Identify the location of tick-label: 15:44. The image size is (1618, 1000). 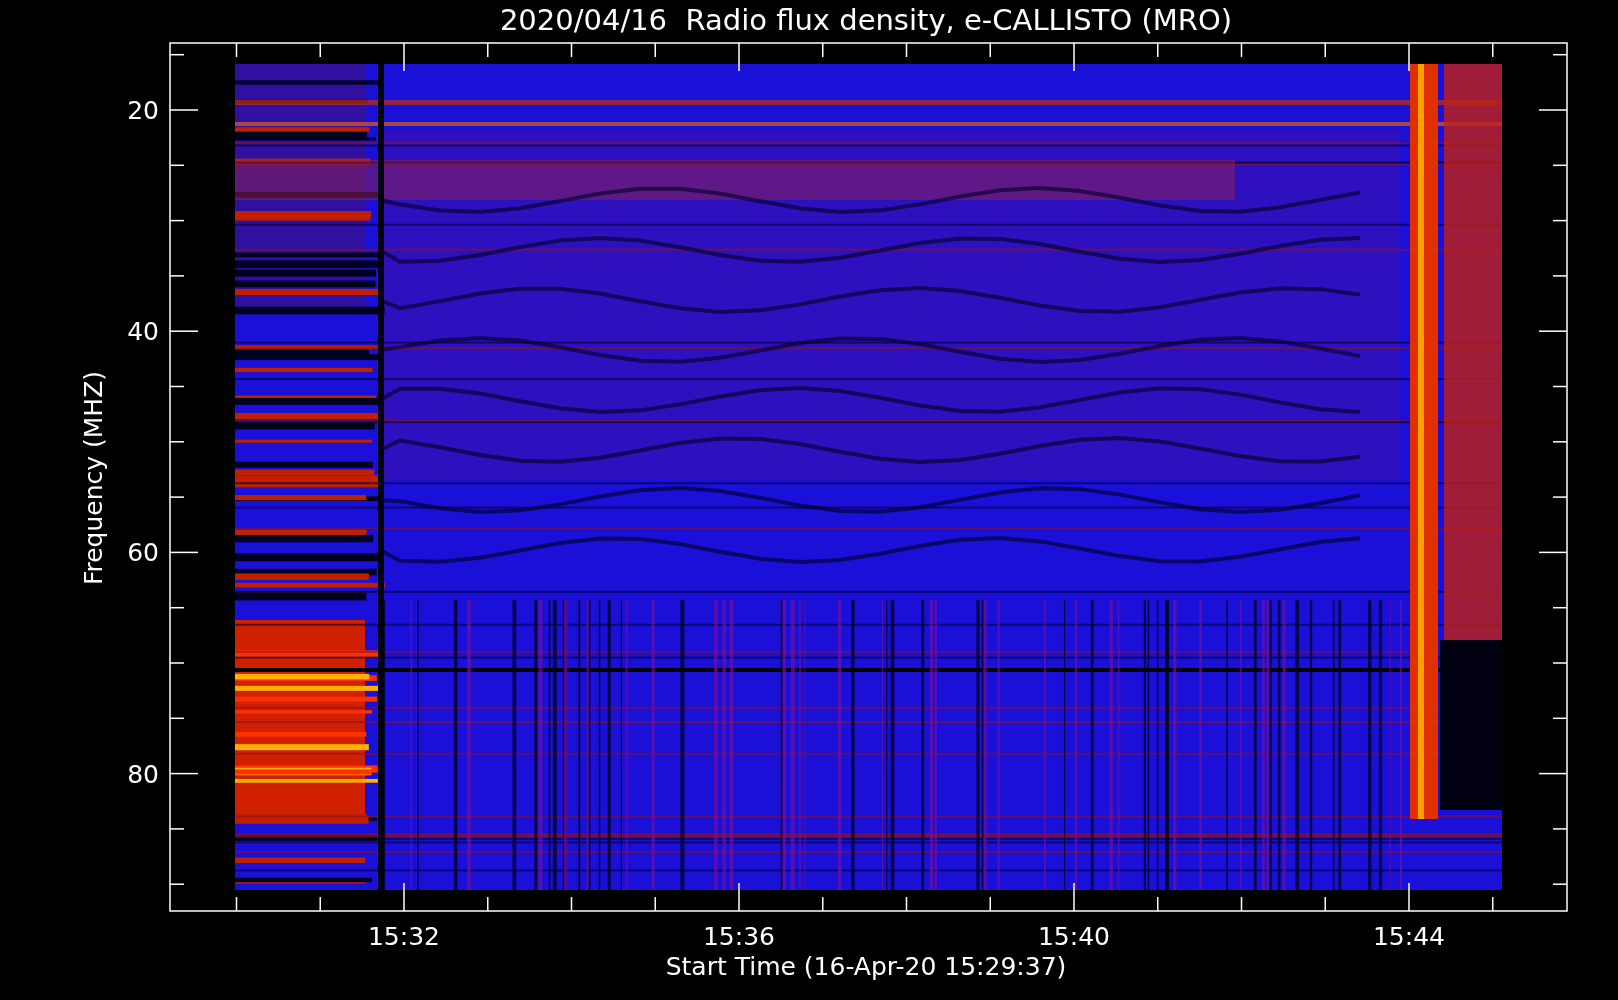
(1409, 936).